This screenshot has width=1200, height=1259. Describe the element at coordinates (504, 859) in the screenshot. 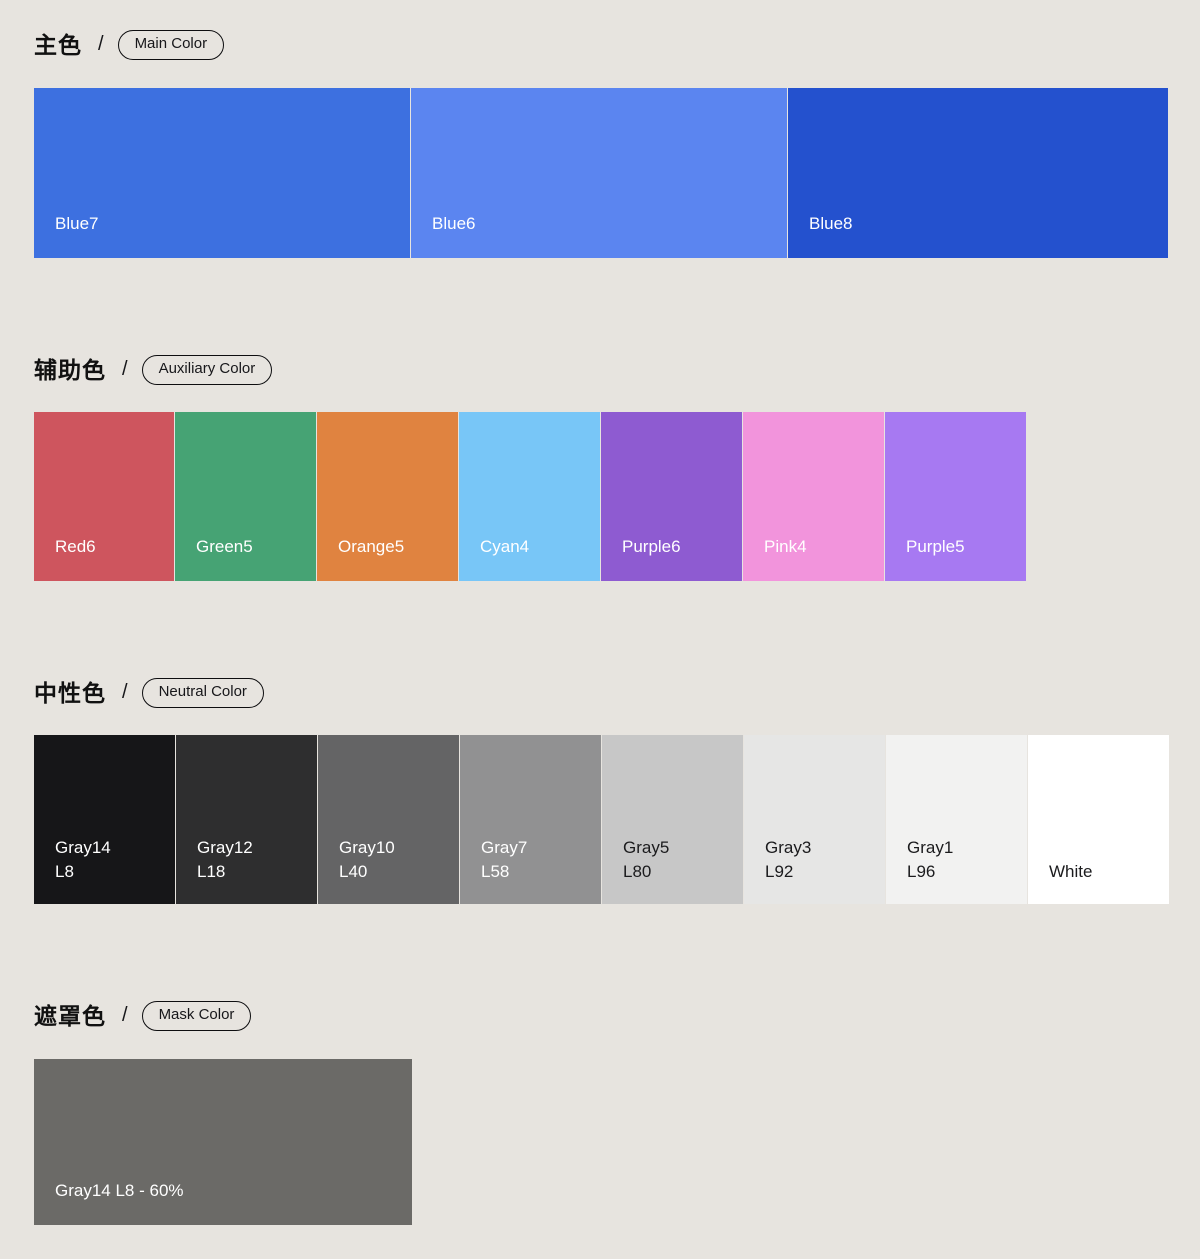

I see `swatch-label: Gray7 L58` at that location.